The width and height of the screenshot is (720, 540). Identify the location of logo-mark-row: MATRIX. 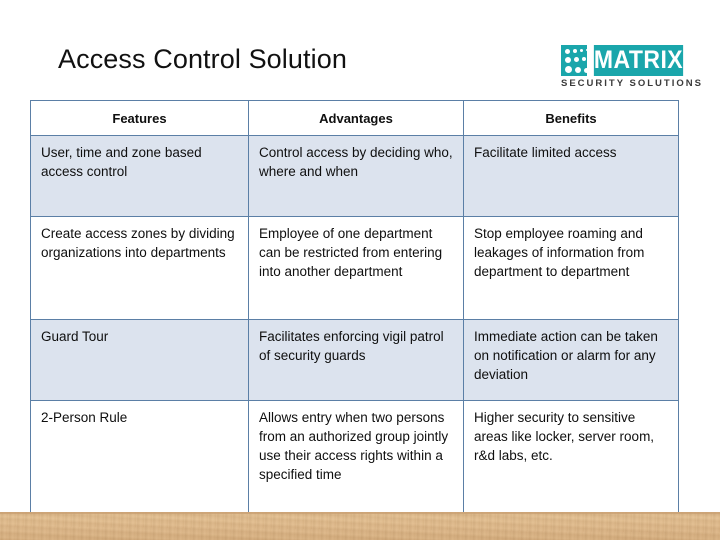
(624, 60).